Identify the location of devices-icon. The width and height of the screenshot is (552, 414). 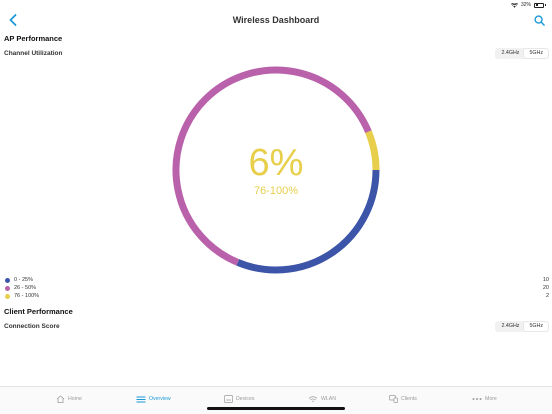
(228, 399).